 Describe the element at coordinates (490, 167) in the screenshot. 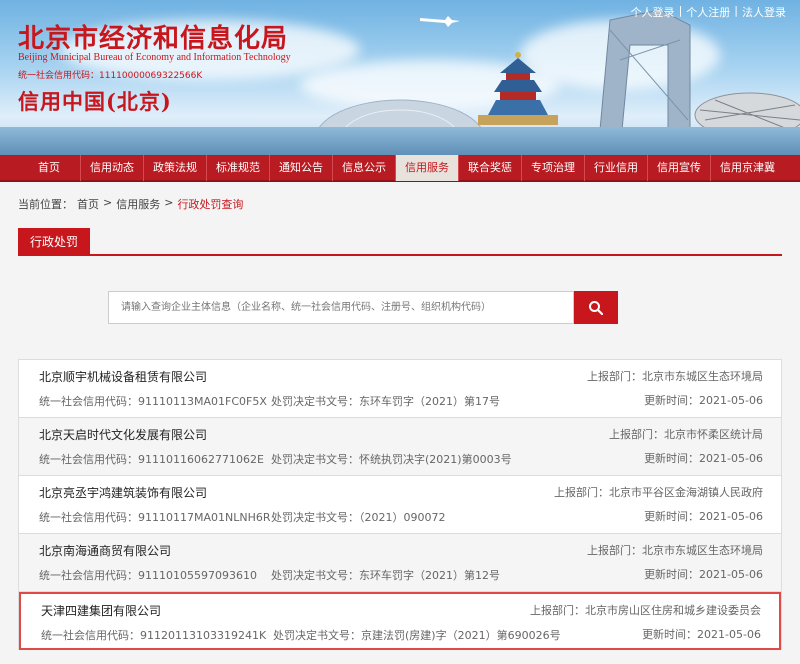

I see `nav-item-rewards-penalties: 联合奖惩` at that location.